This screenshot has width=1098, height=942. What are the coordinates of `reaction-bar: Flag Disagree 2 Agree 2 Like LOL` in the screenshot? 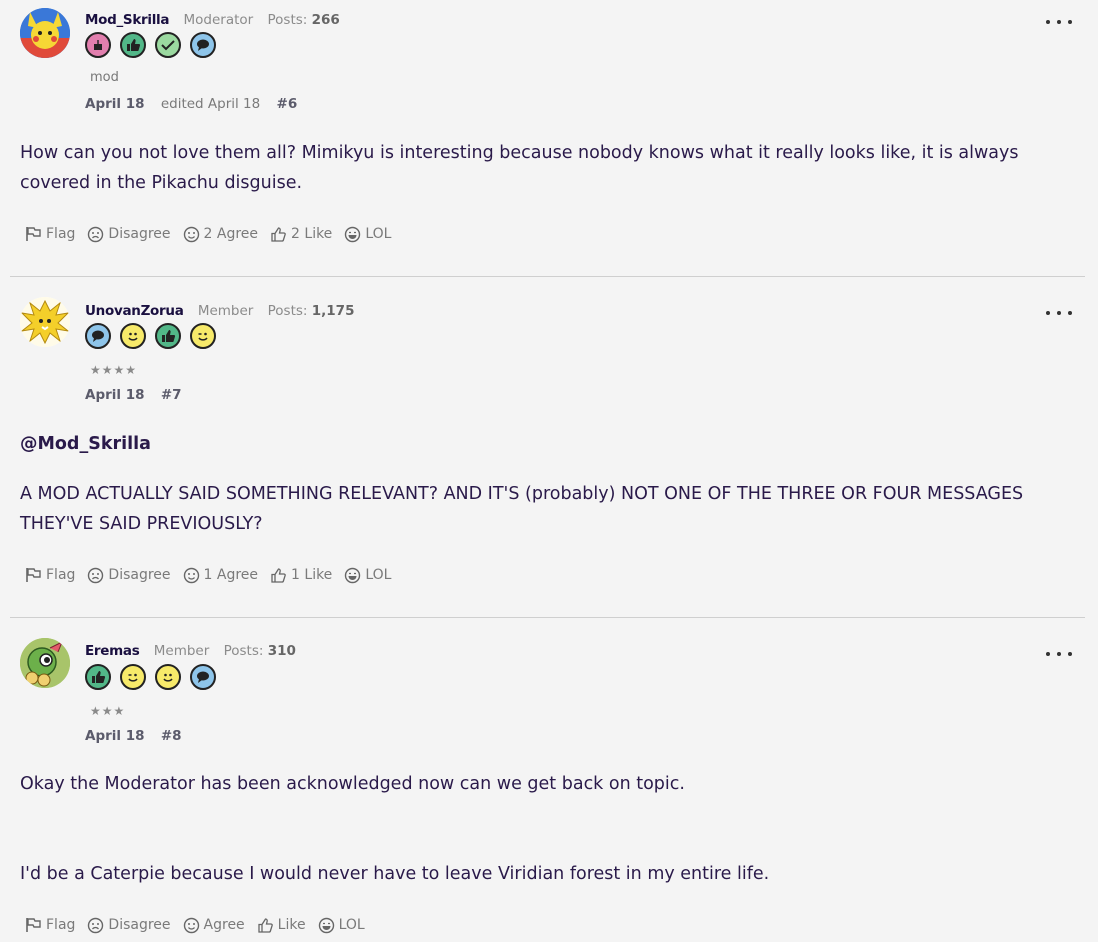 It's located at (213, 234).